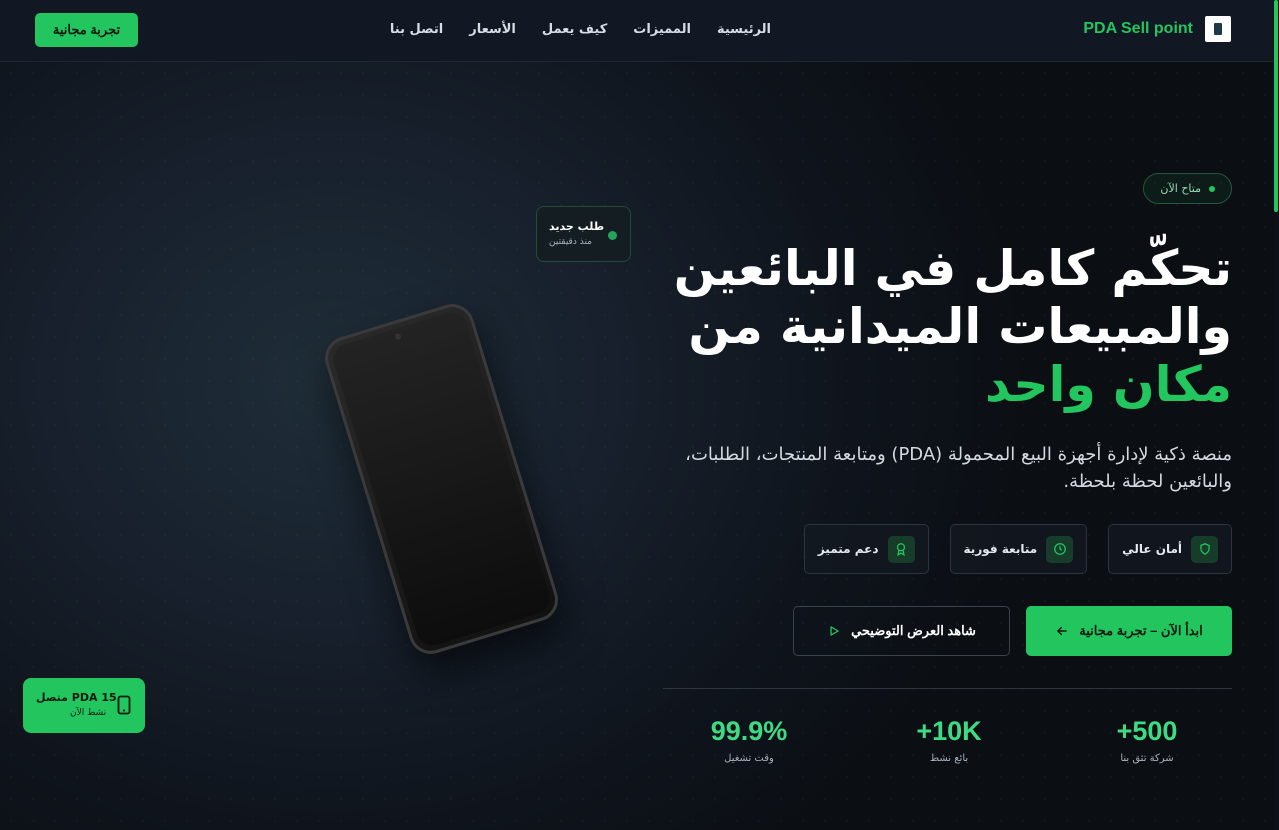 The width and height of the screenshot is (1279, 830). Describe the element at coordinates (1147, 758) in the screenshot. I see `stat-companies-label: شركة تثق بنا` at that location.